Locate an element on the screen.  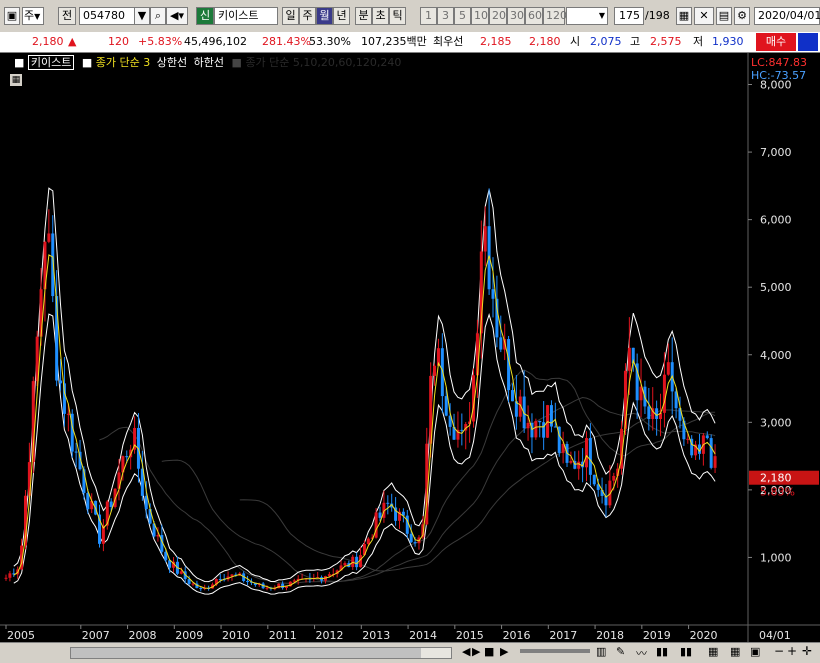
save-icon: ▤ is located at coordinates (724, 16).